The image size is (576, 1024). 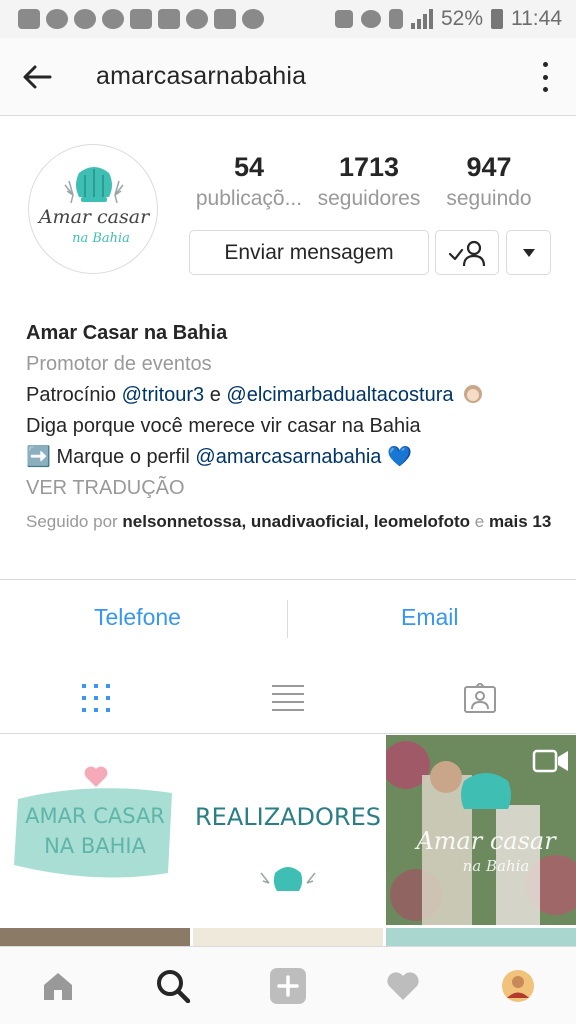 I want to click on woman-emoji-icon, so click(x=473, y=394).